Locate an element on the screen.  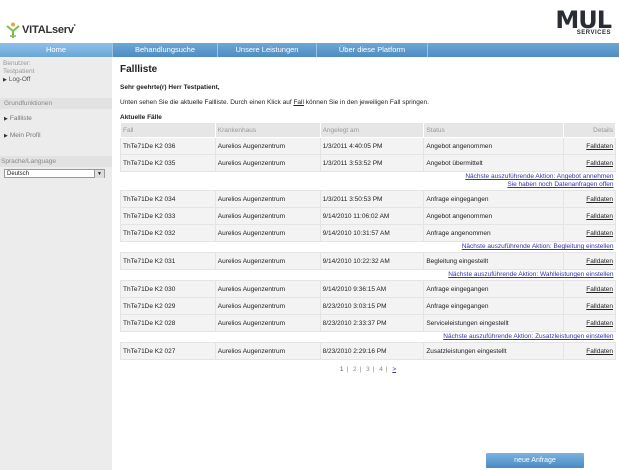
nav-behandlungsuche: Behandlungsuche is located at coordinates (165, 50).